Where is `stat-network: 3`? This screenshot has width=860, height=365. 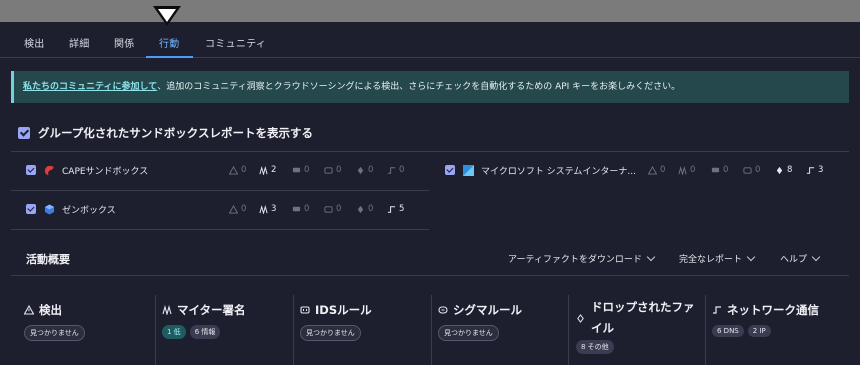
stat-network: 3 is located at coordinates (814, 170).